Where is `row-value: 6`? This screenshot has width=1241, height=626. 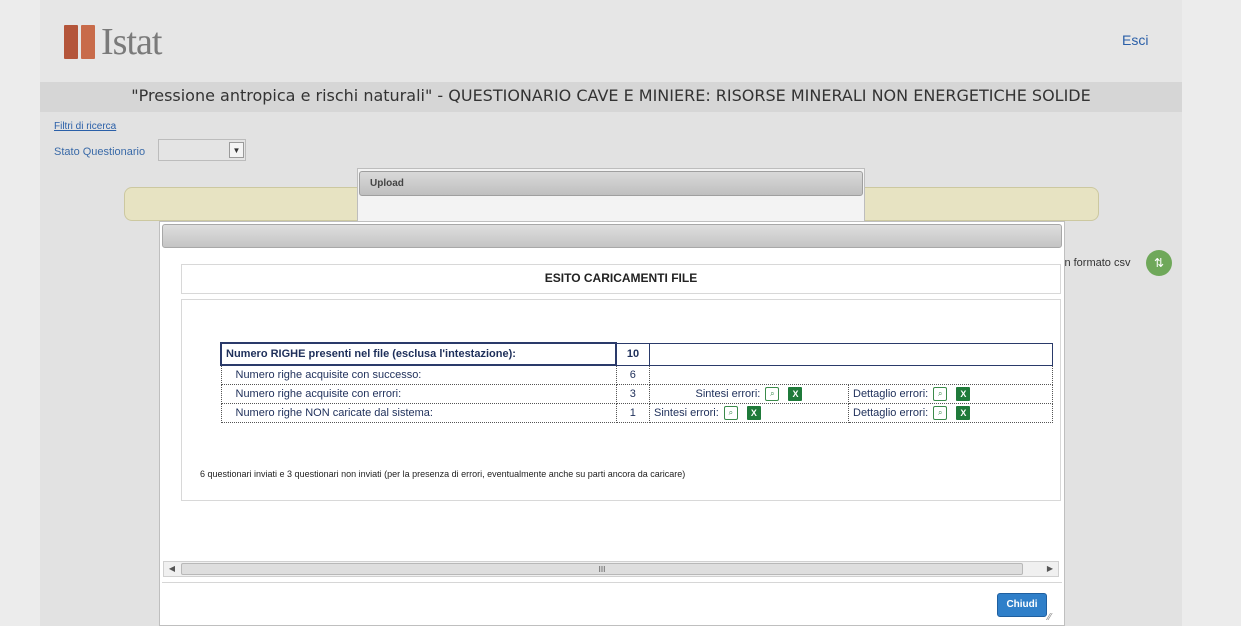
row-value: 6 is located at coordinates (632, 374).